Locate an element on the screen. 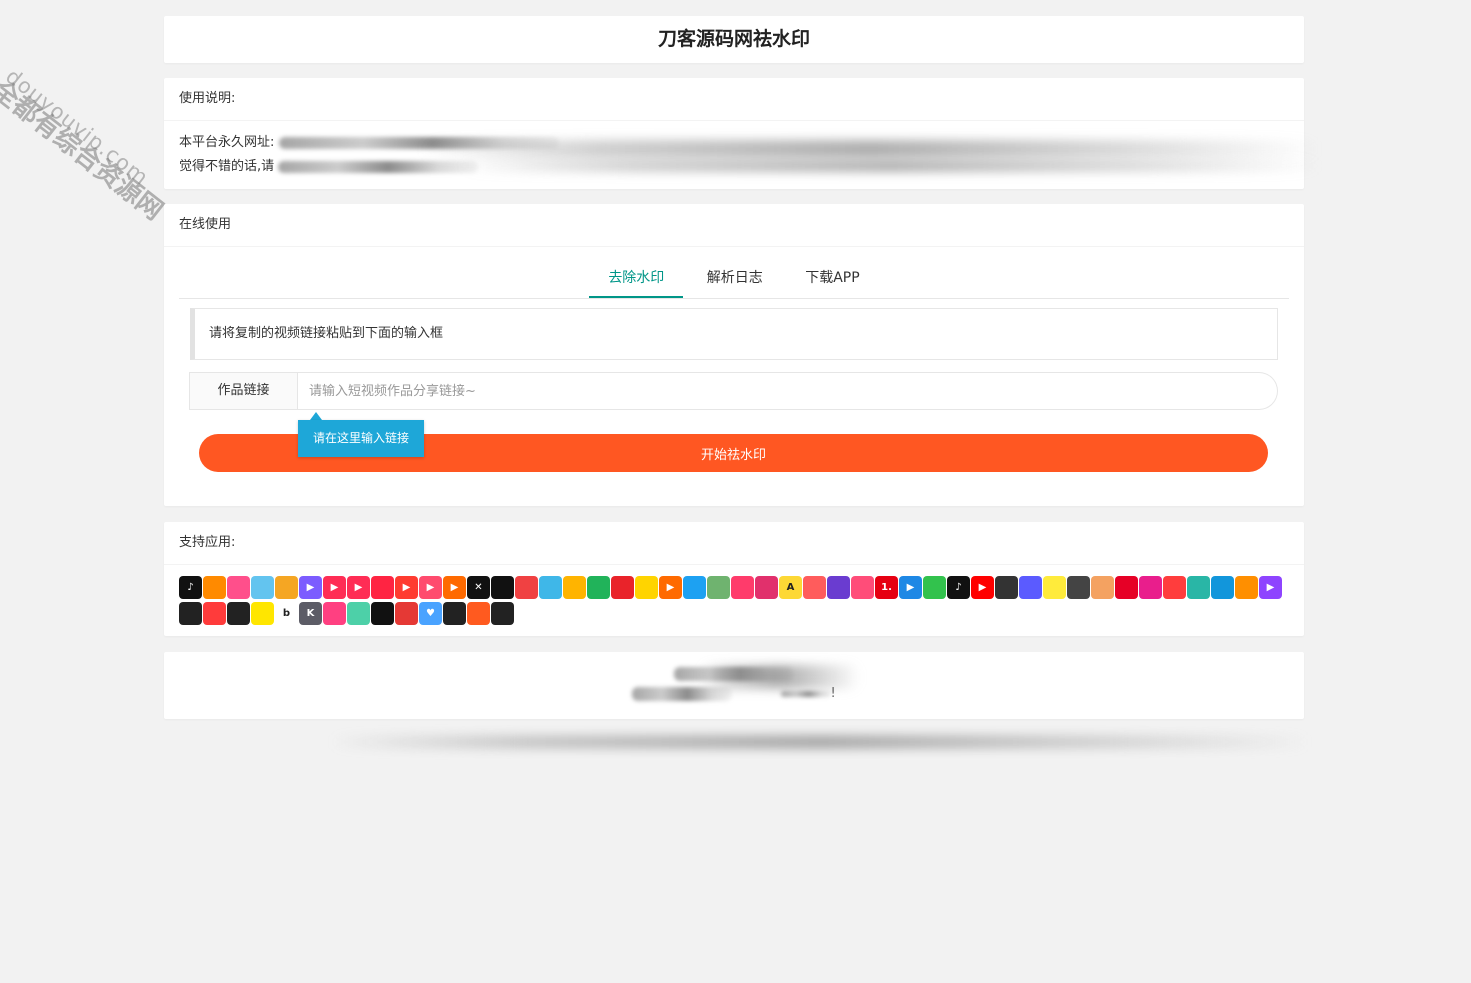 The height and width of the screenshot is (983, 1471). pink-app-icon is located at coordinates (334, 613).